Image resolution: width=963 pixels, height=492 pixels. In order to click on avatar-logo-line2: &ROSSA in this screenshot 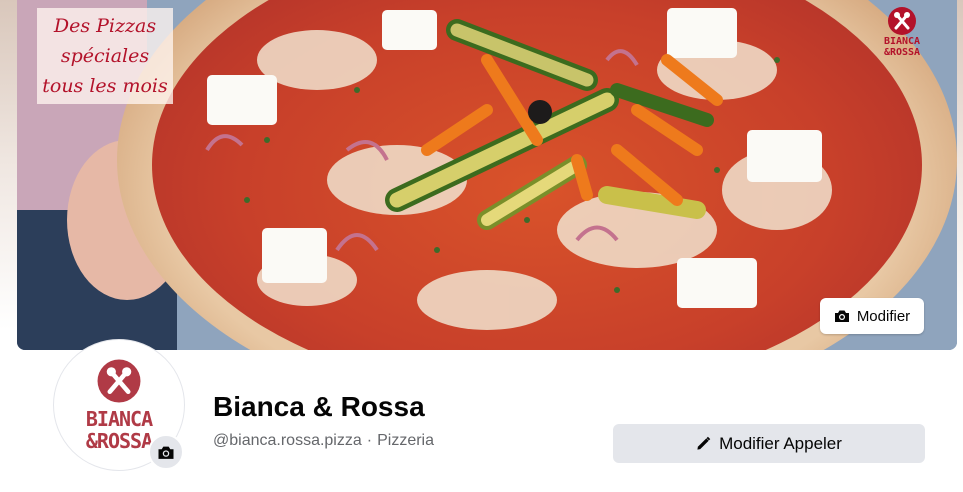, I will do `click(119, 441)`.